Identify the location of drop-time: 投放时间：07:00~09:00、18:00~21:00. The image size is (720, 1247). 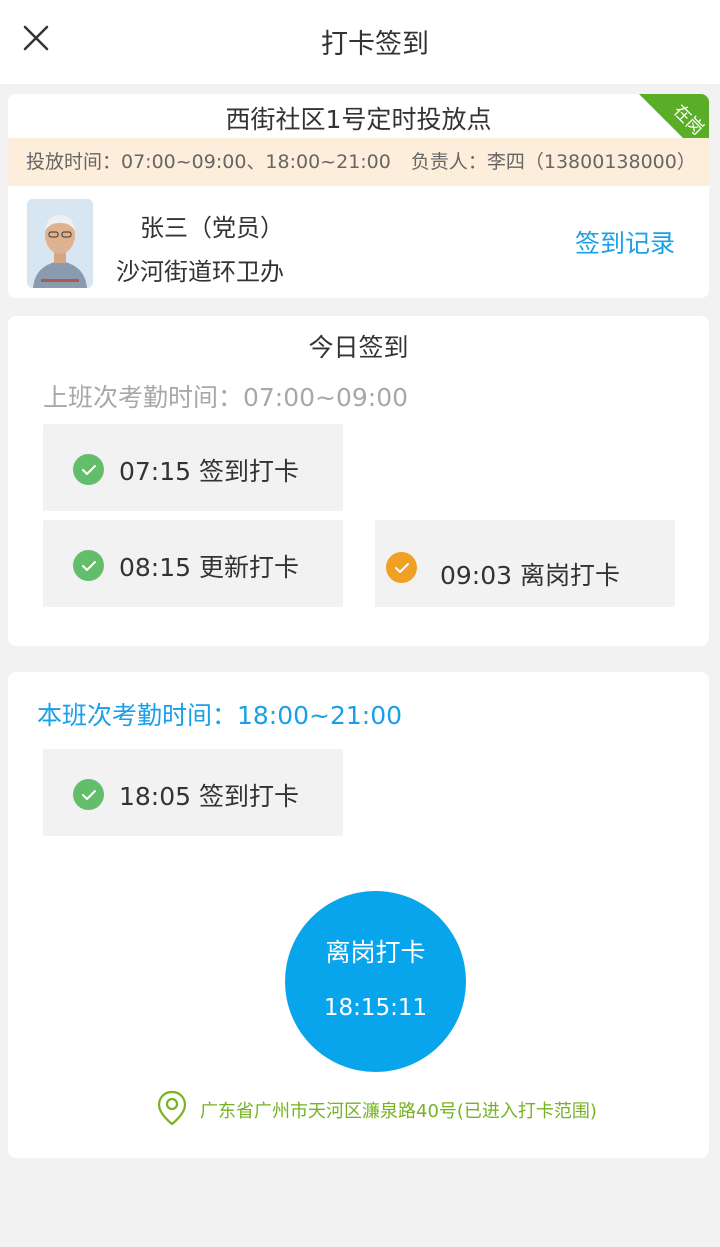
(208, 162).